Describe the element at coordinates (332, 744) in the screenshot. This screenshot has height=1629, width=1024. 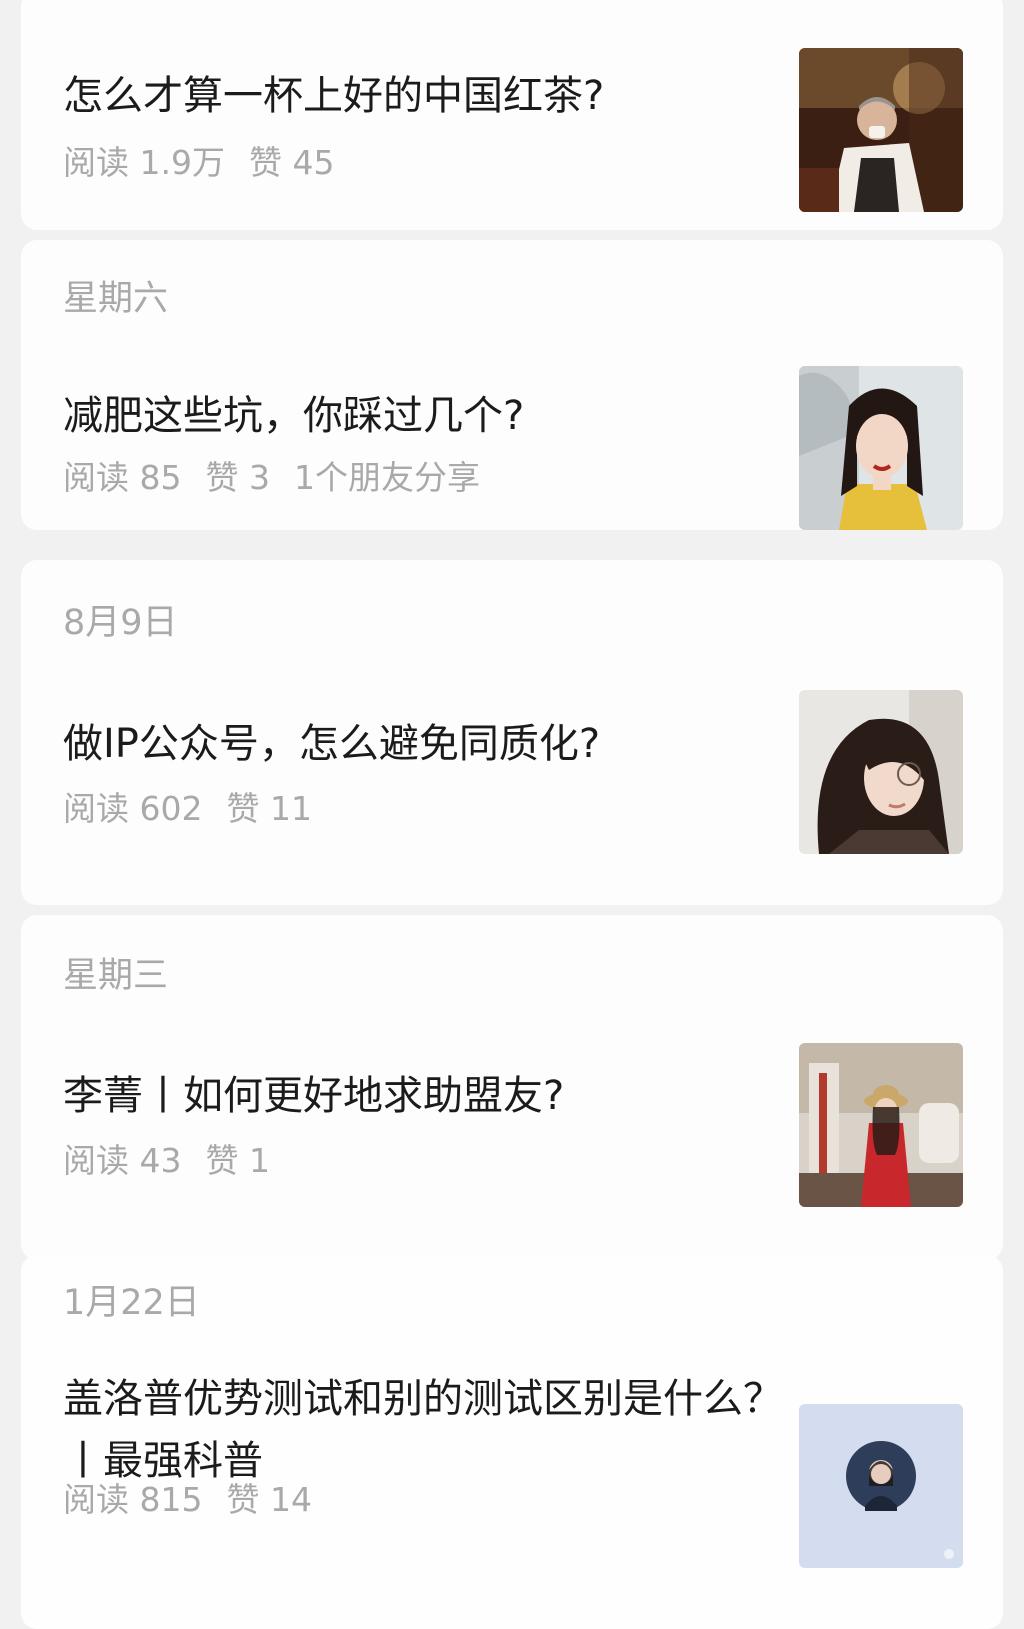
I see `article-title: 做IP公众号，怎么避免同质化?` at that location.